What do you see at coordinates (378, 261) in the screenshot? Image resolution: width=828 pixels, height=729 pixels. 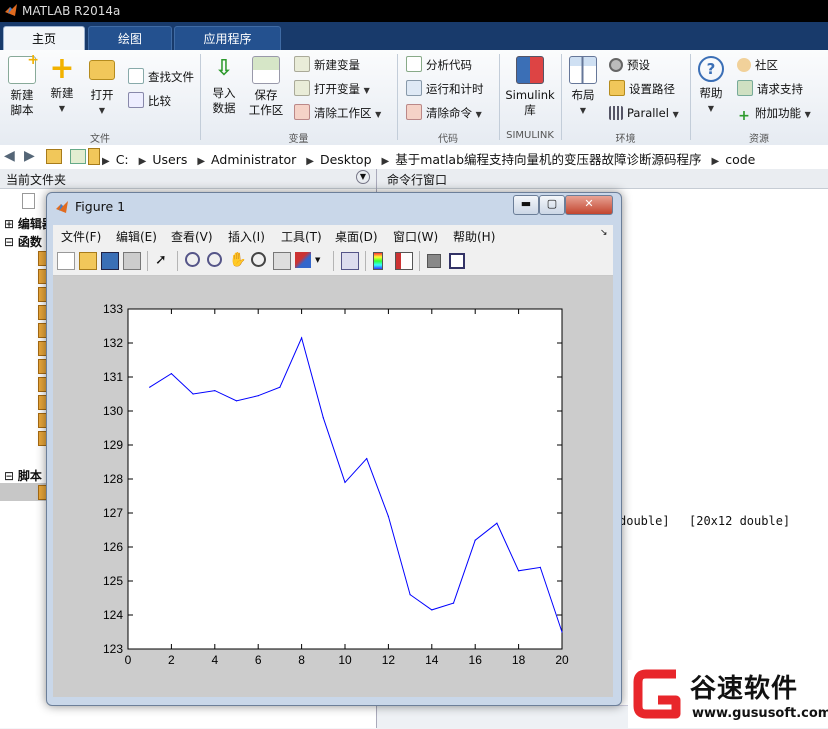 I see `colorbar-icon` at bounding box center [378, 261].